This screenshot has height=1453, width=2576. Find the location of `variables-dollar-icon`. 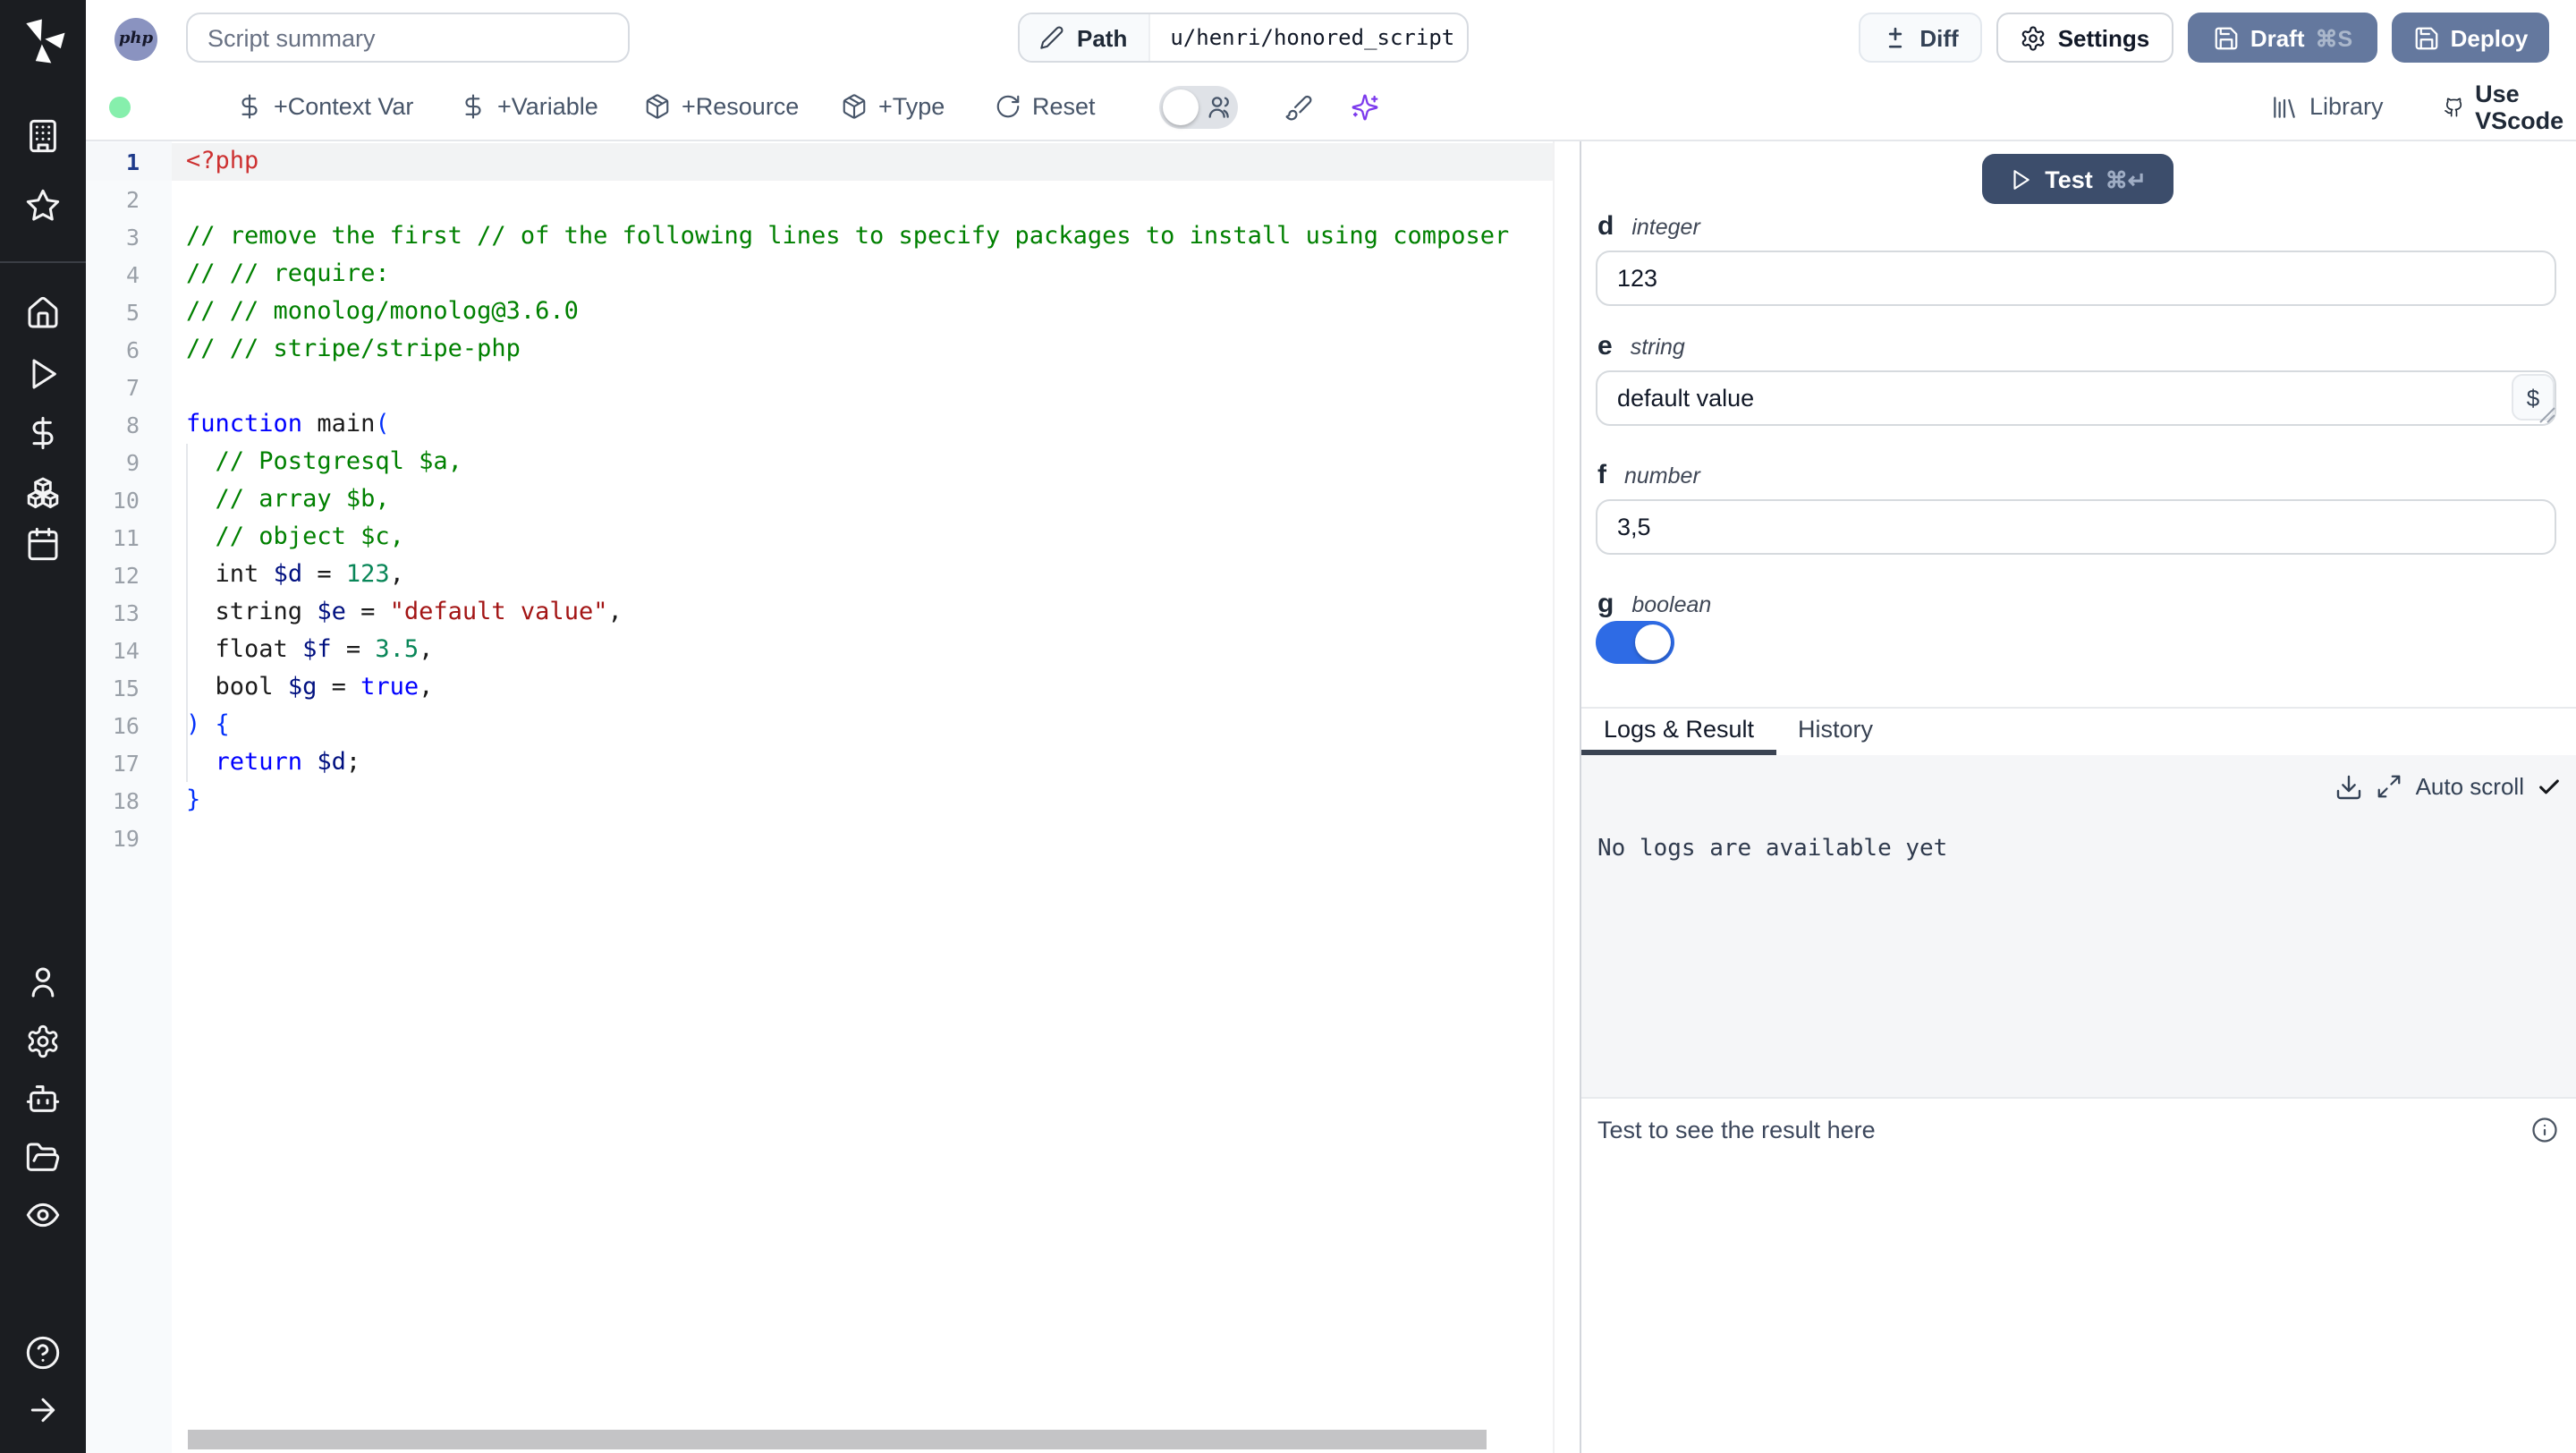

variables-dollar-icon is located at coordinates (43, 433).